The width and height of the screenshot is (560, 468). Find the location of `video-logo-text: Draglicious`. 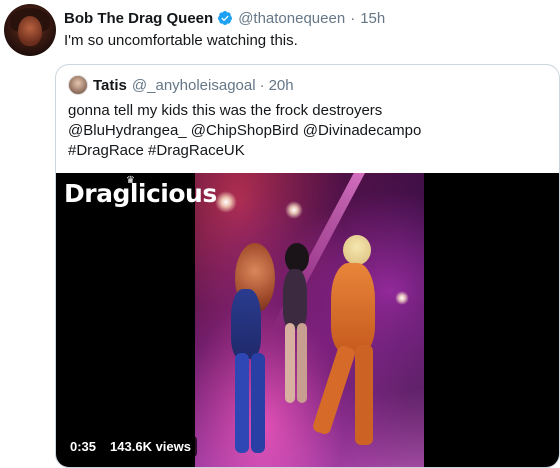

video-logo-text: Draglicious is located at coordinates (140, 193).